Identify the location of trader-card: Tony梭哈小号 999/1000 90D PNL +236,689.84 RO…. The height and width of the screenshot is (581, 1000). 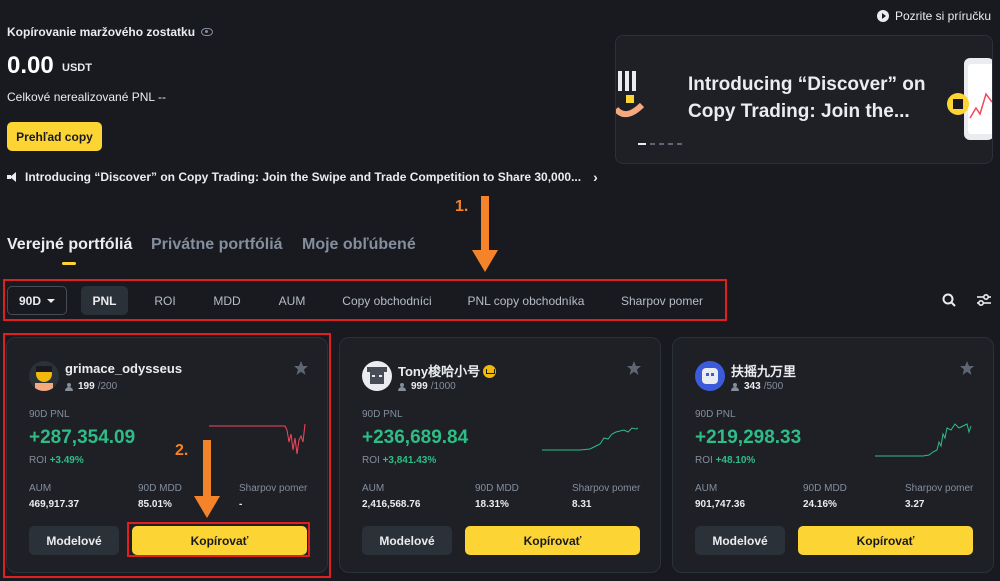
(500, 455).